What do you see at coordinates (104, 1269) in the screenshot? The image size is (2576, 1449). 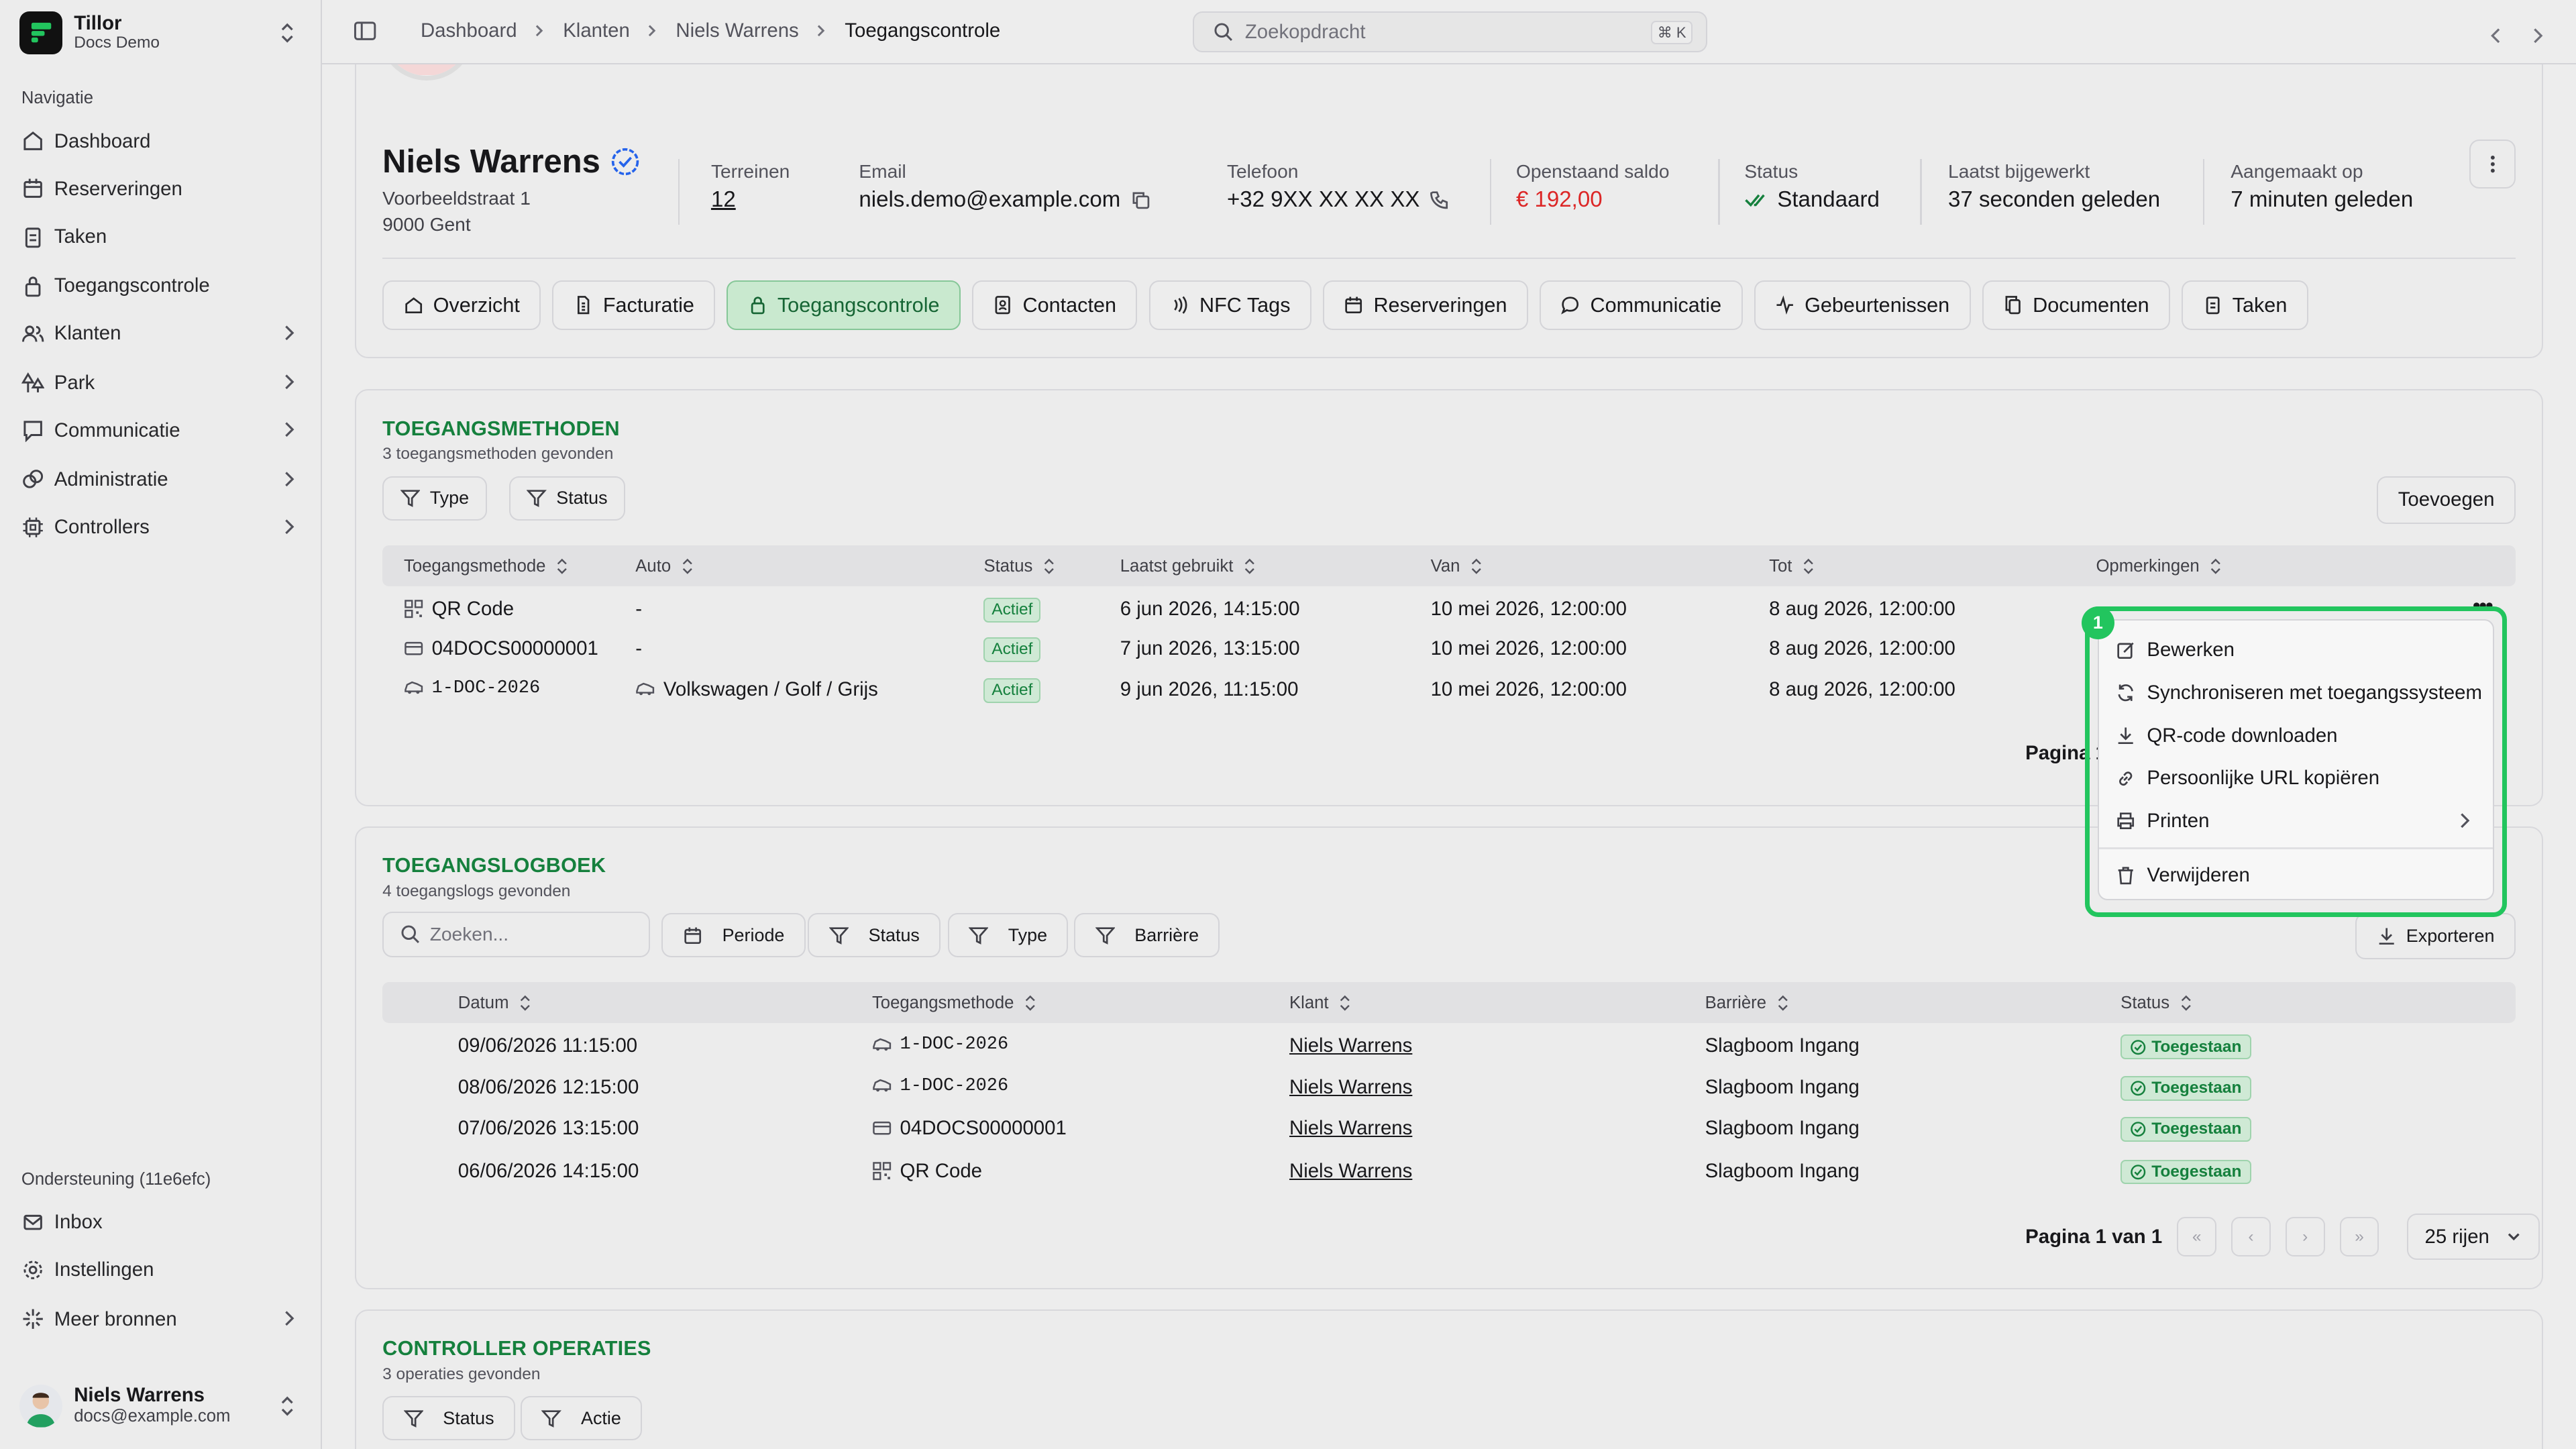 I see `sidebar-item-label: Instellingen` at bounding box center [104, 1269].